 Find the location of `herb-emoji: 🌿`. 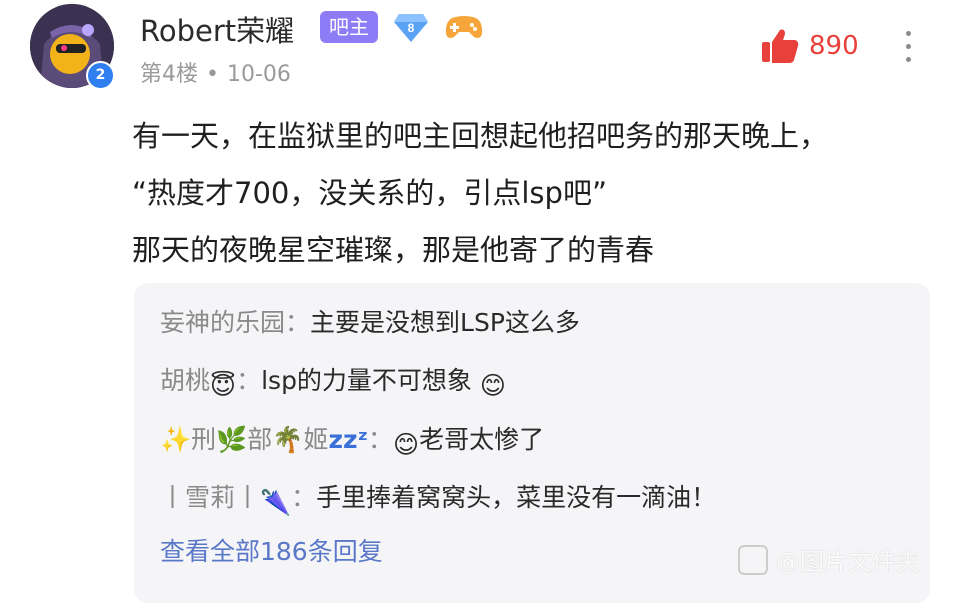

herb-emoji: 🌿 is located at coordinates (232, 439).